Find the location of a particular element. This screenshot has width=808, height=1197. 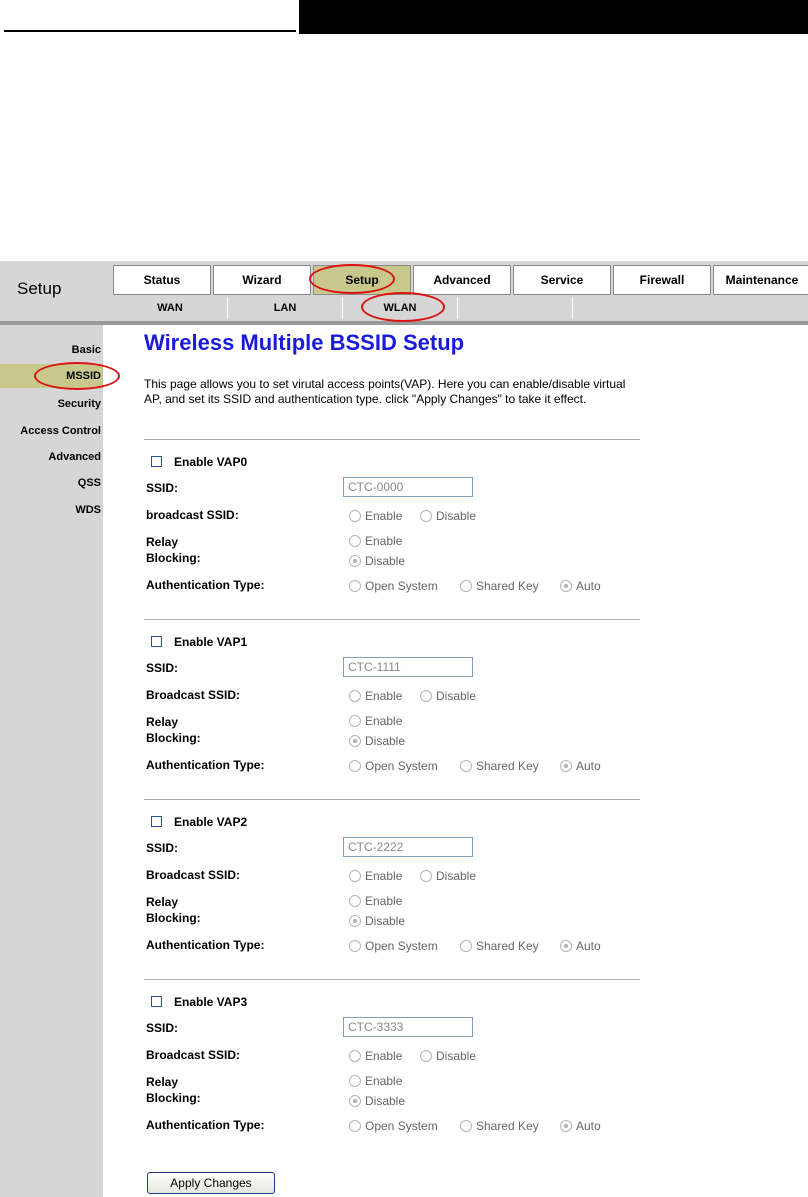

vap1-broadcast-enable: Enable is located at coordinates (375, 696).